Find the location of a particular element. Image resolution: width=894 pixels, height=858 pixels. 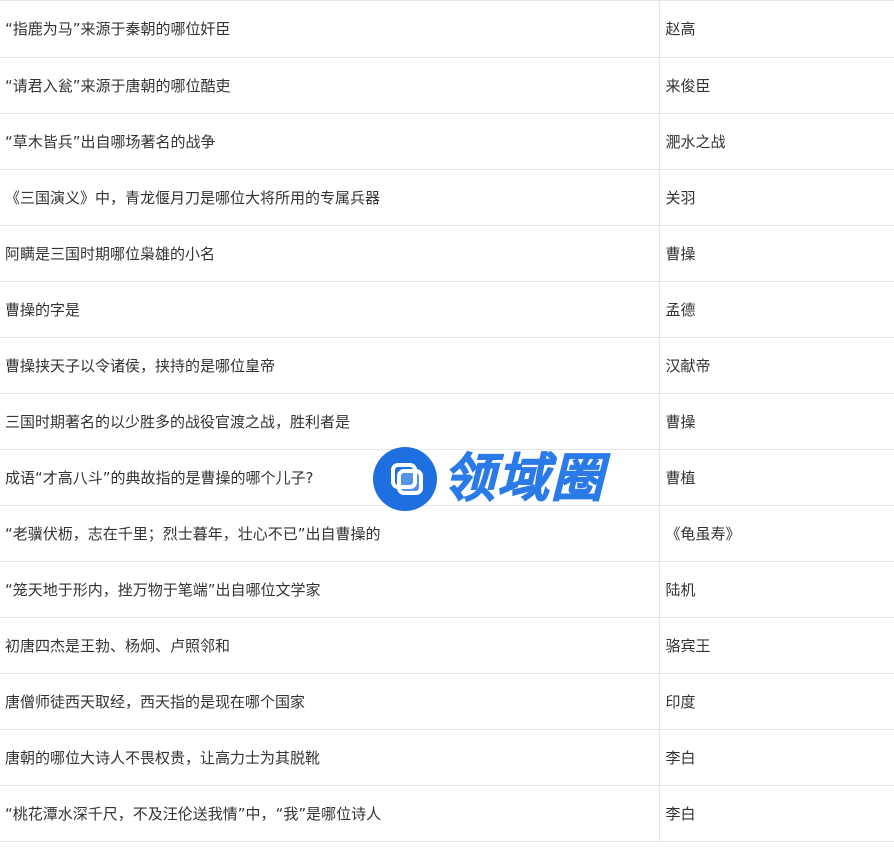

answer-cell: 赵高 is located at coordinates (776, 29).